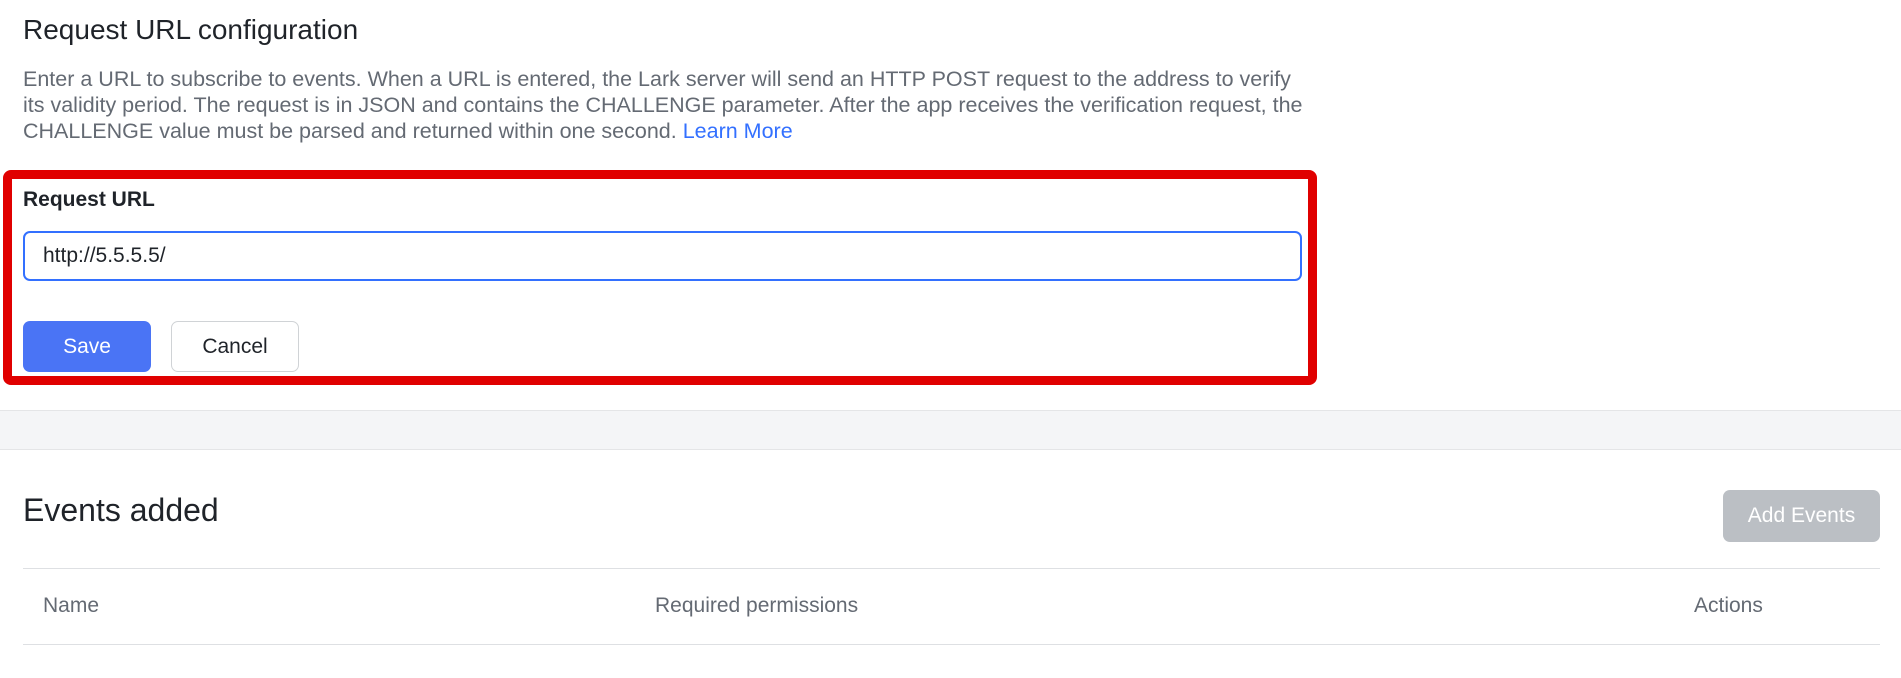 This screenshot has width=1901, height=678. I want to click on table-divider-bottom, so click(951, 644).